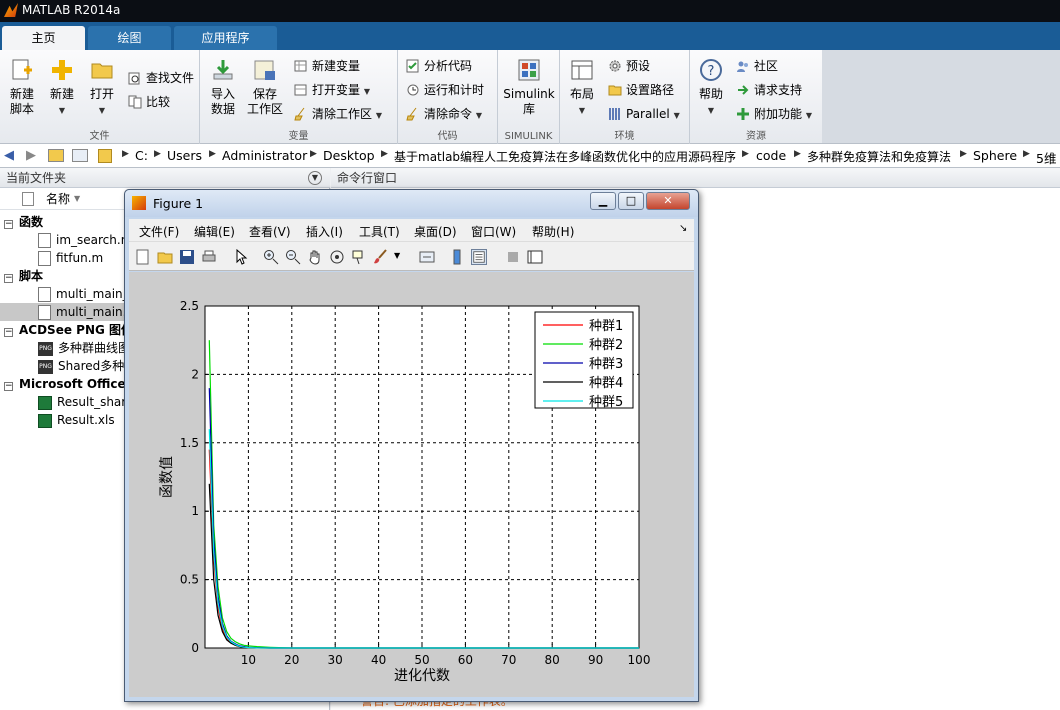 The image size is (1060, 710). Describe the element at coordinates (23, 222) in the screenshot. I see `tree-group-functions: − 函数` at that location.